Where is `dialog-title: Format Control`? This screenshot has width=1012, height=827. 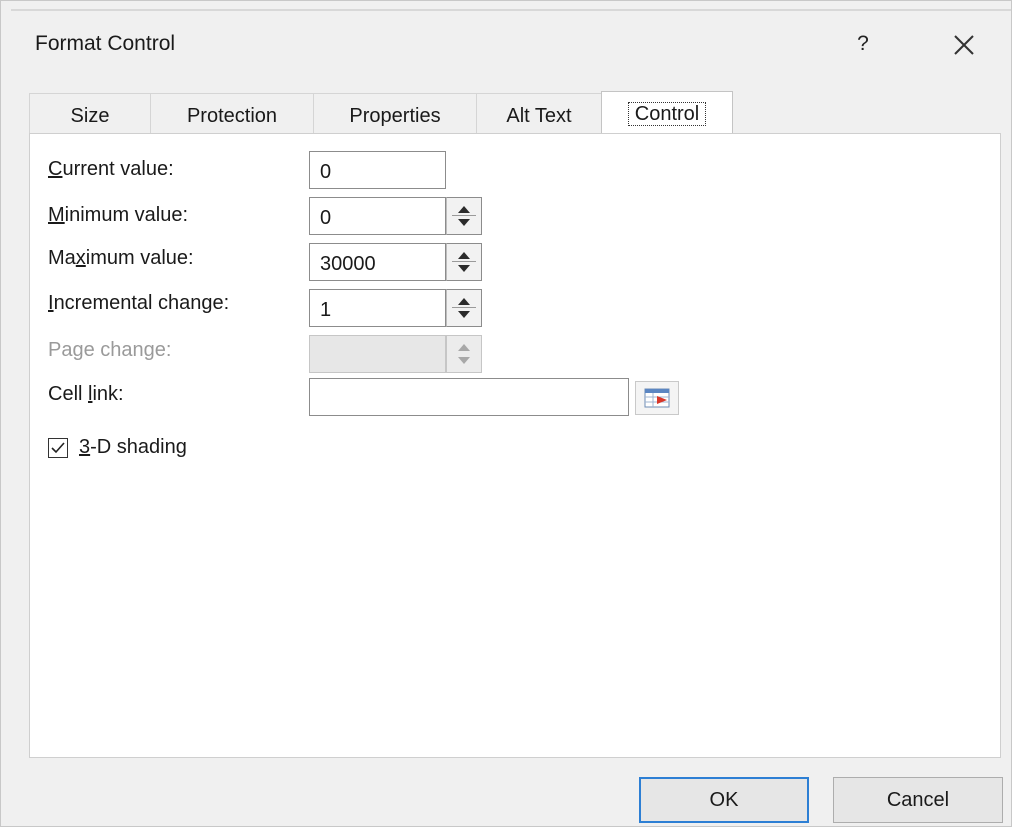
dialog-title: Format Control is located at coordinates (105, 43).